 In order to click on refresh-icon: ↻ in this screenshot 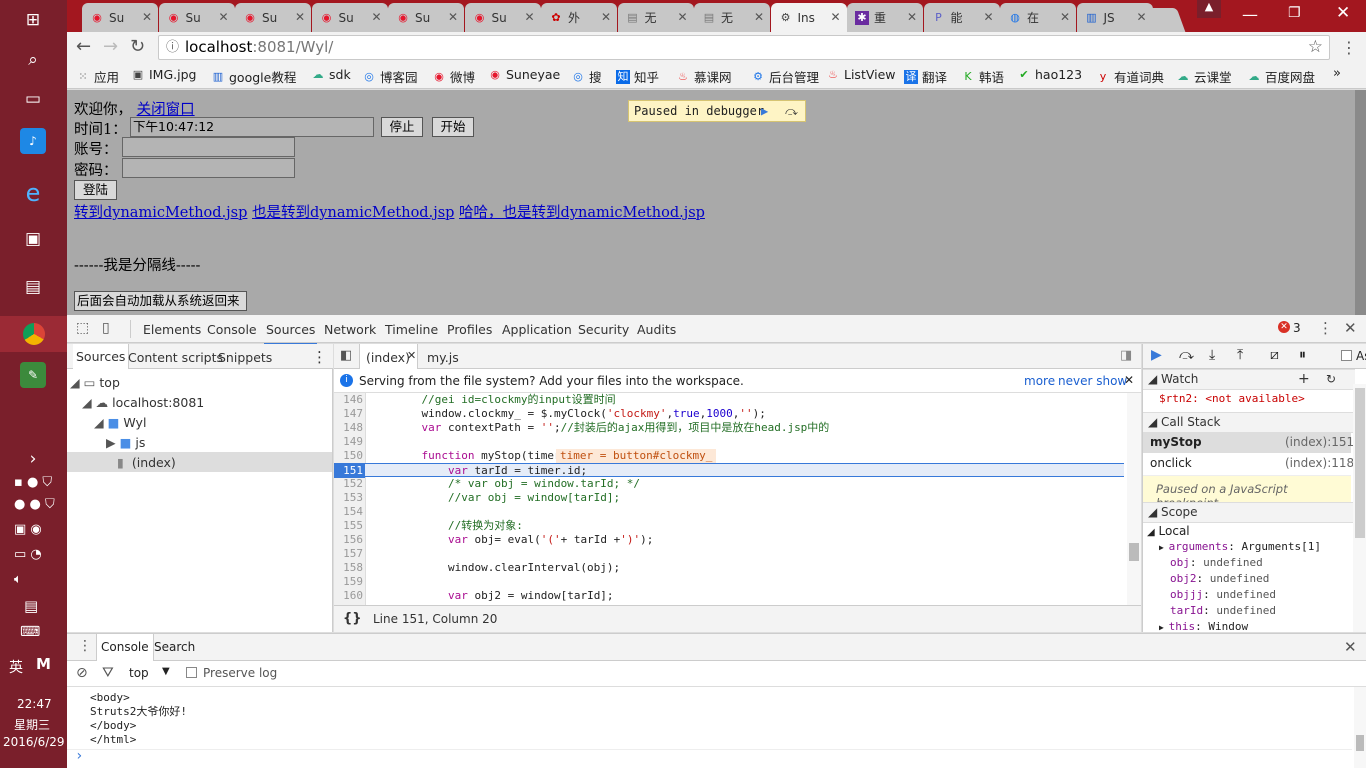, I will do `click(1331, 379)`.